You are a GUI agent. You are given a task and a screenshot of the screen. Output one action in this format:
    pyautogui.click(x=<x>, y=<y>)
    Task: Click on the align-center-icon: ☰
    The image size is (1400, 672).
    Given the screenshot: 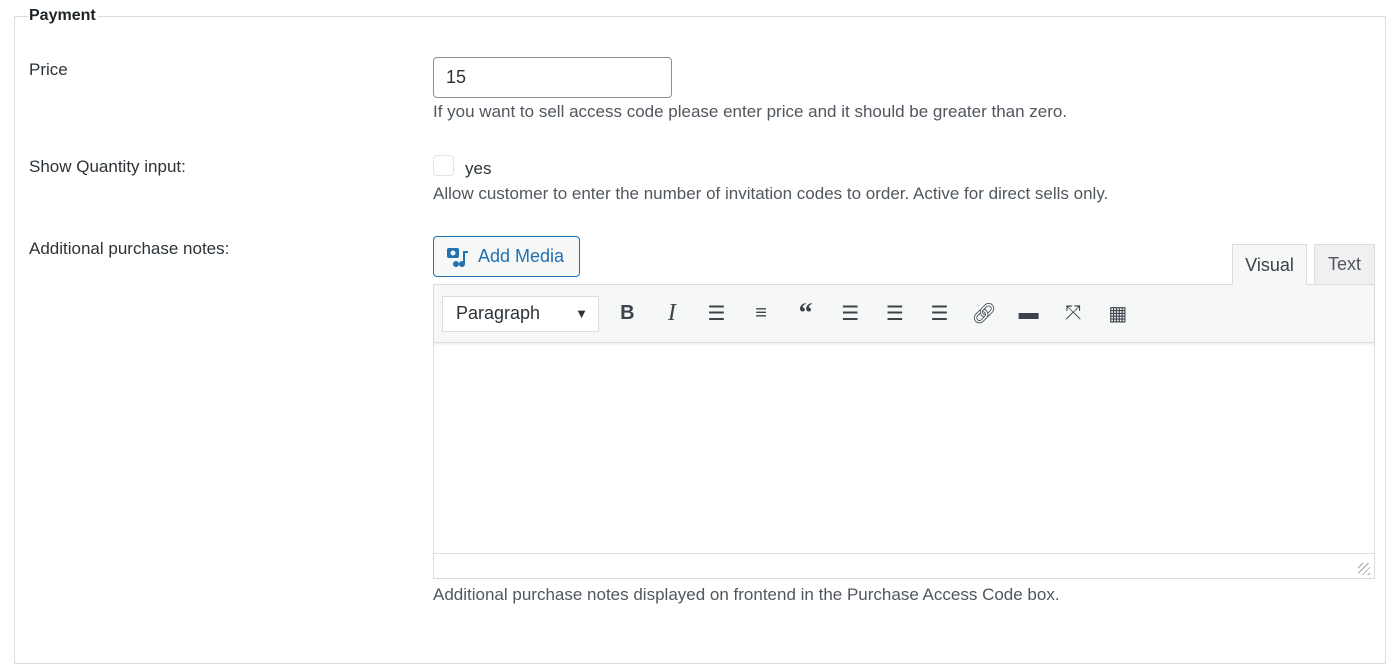 What is the action you would take?
    pyautogui.click(x=895, y=314)
    